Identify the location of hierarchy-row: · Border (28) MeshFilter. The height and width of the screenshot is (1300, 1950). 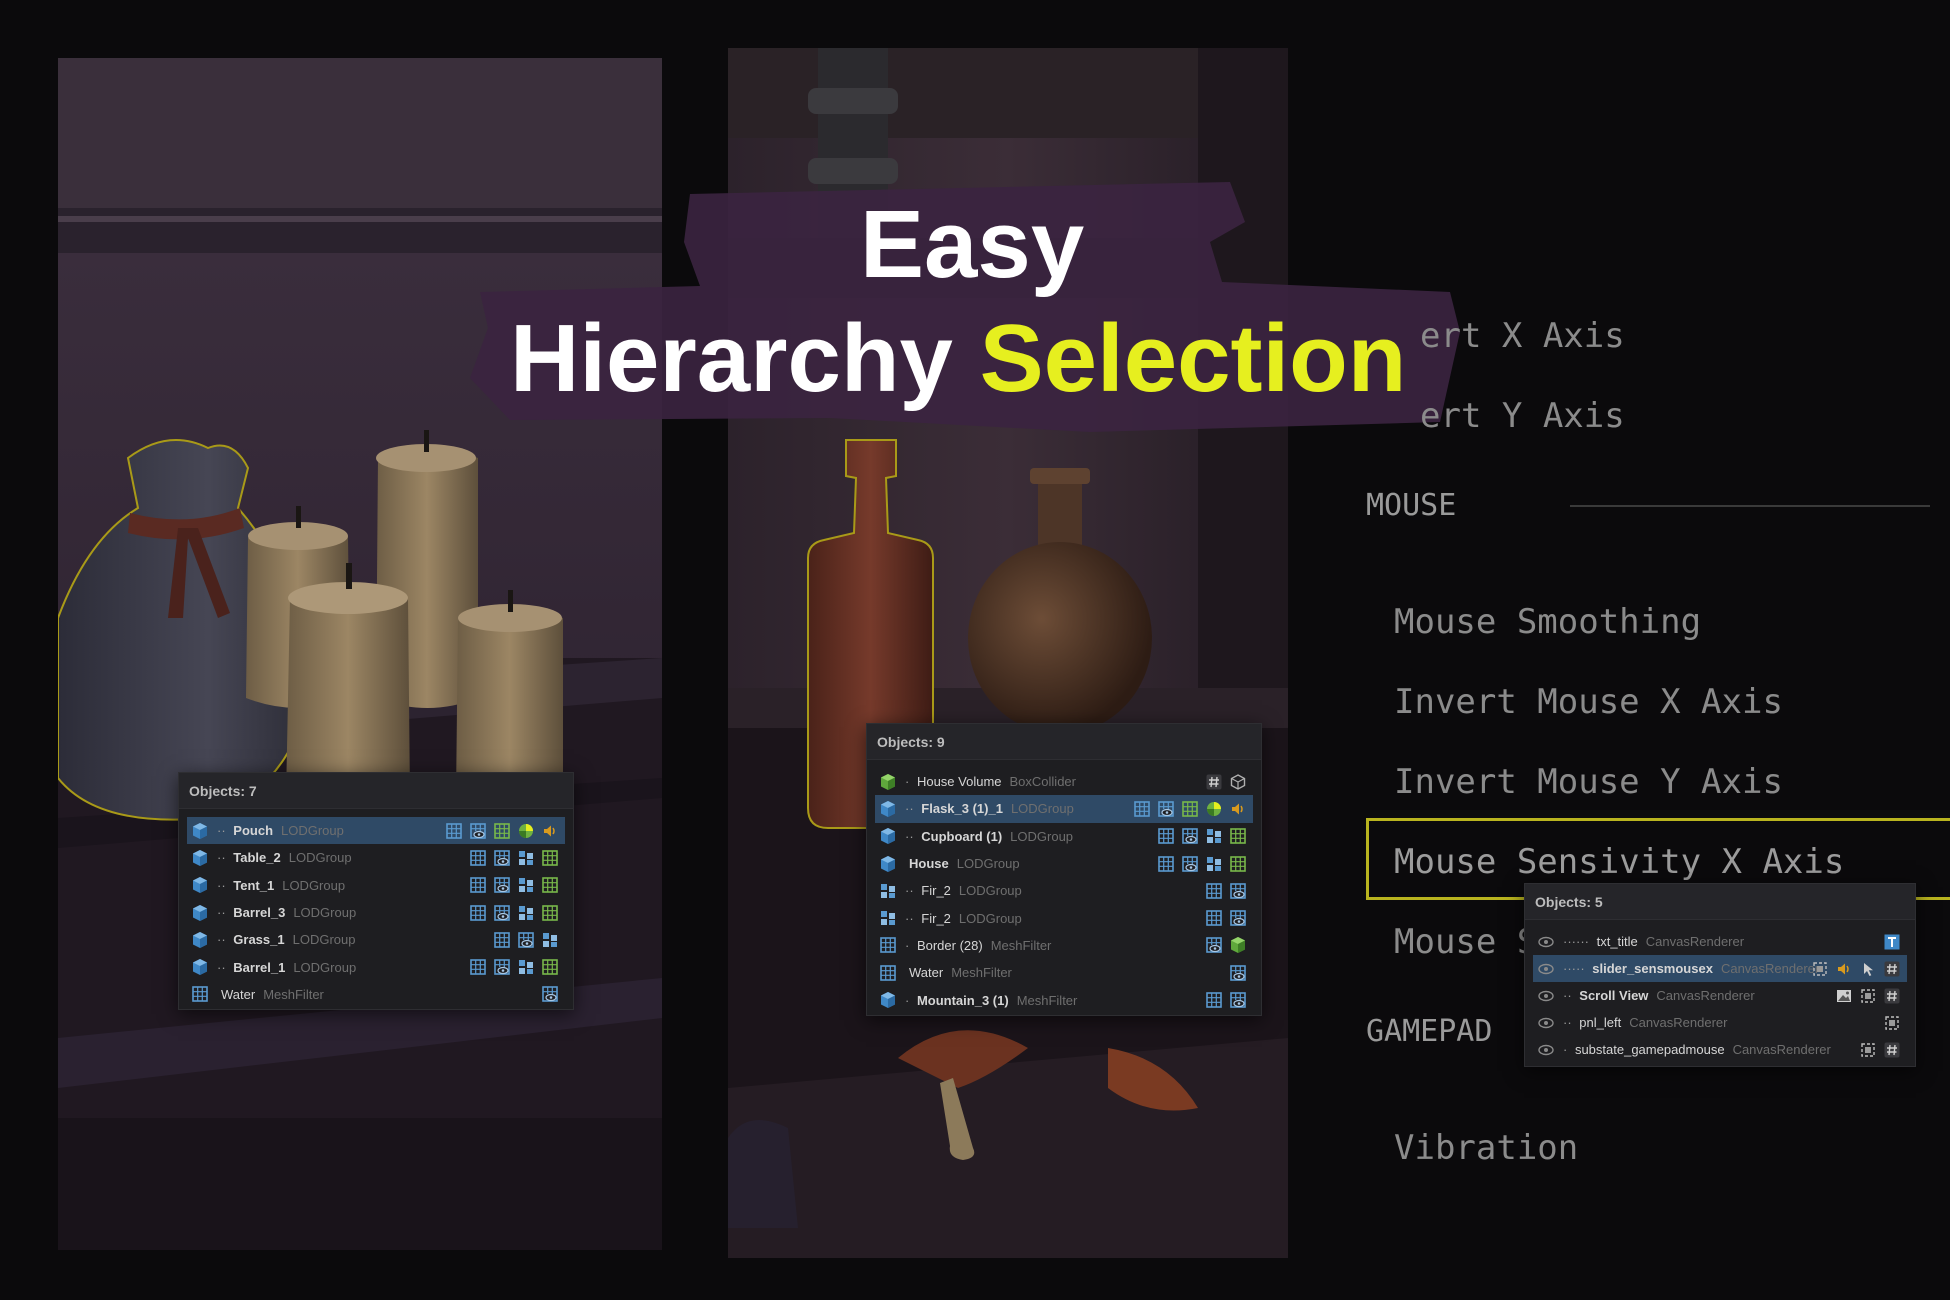
(1064, 945).